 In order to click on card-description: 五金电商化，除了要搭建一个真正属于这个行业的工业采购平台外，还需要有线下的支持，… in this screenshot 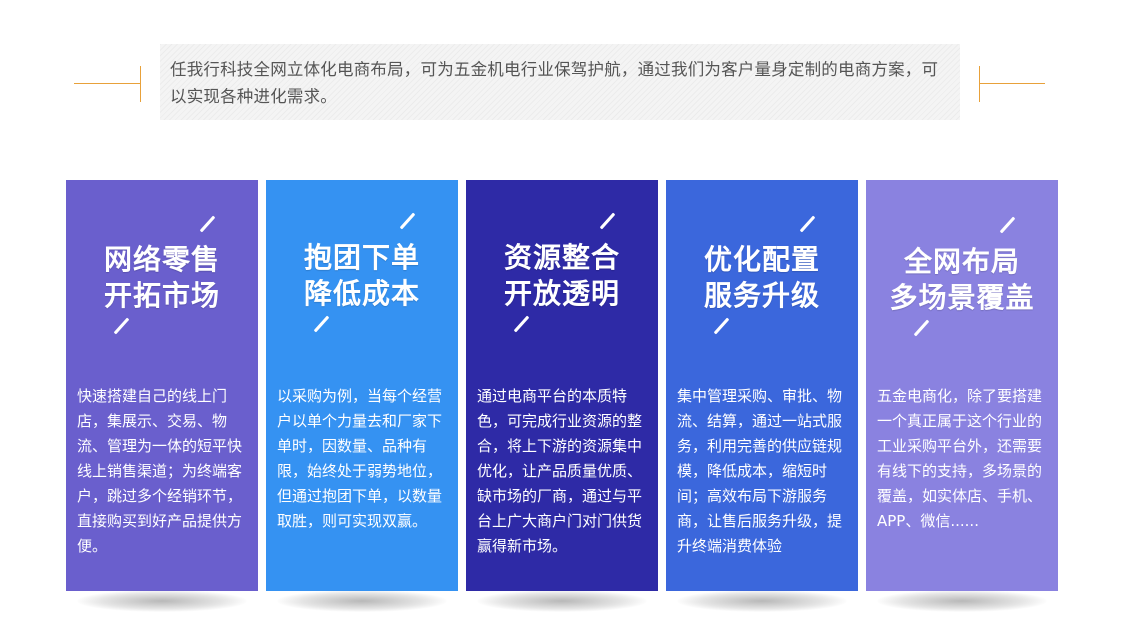, I will do `click(960, 458)`.